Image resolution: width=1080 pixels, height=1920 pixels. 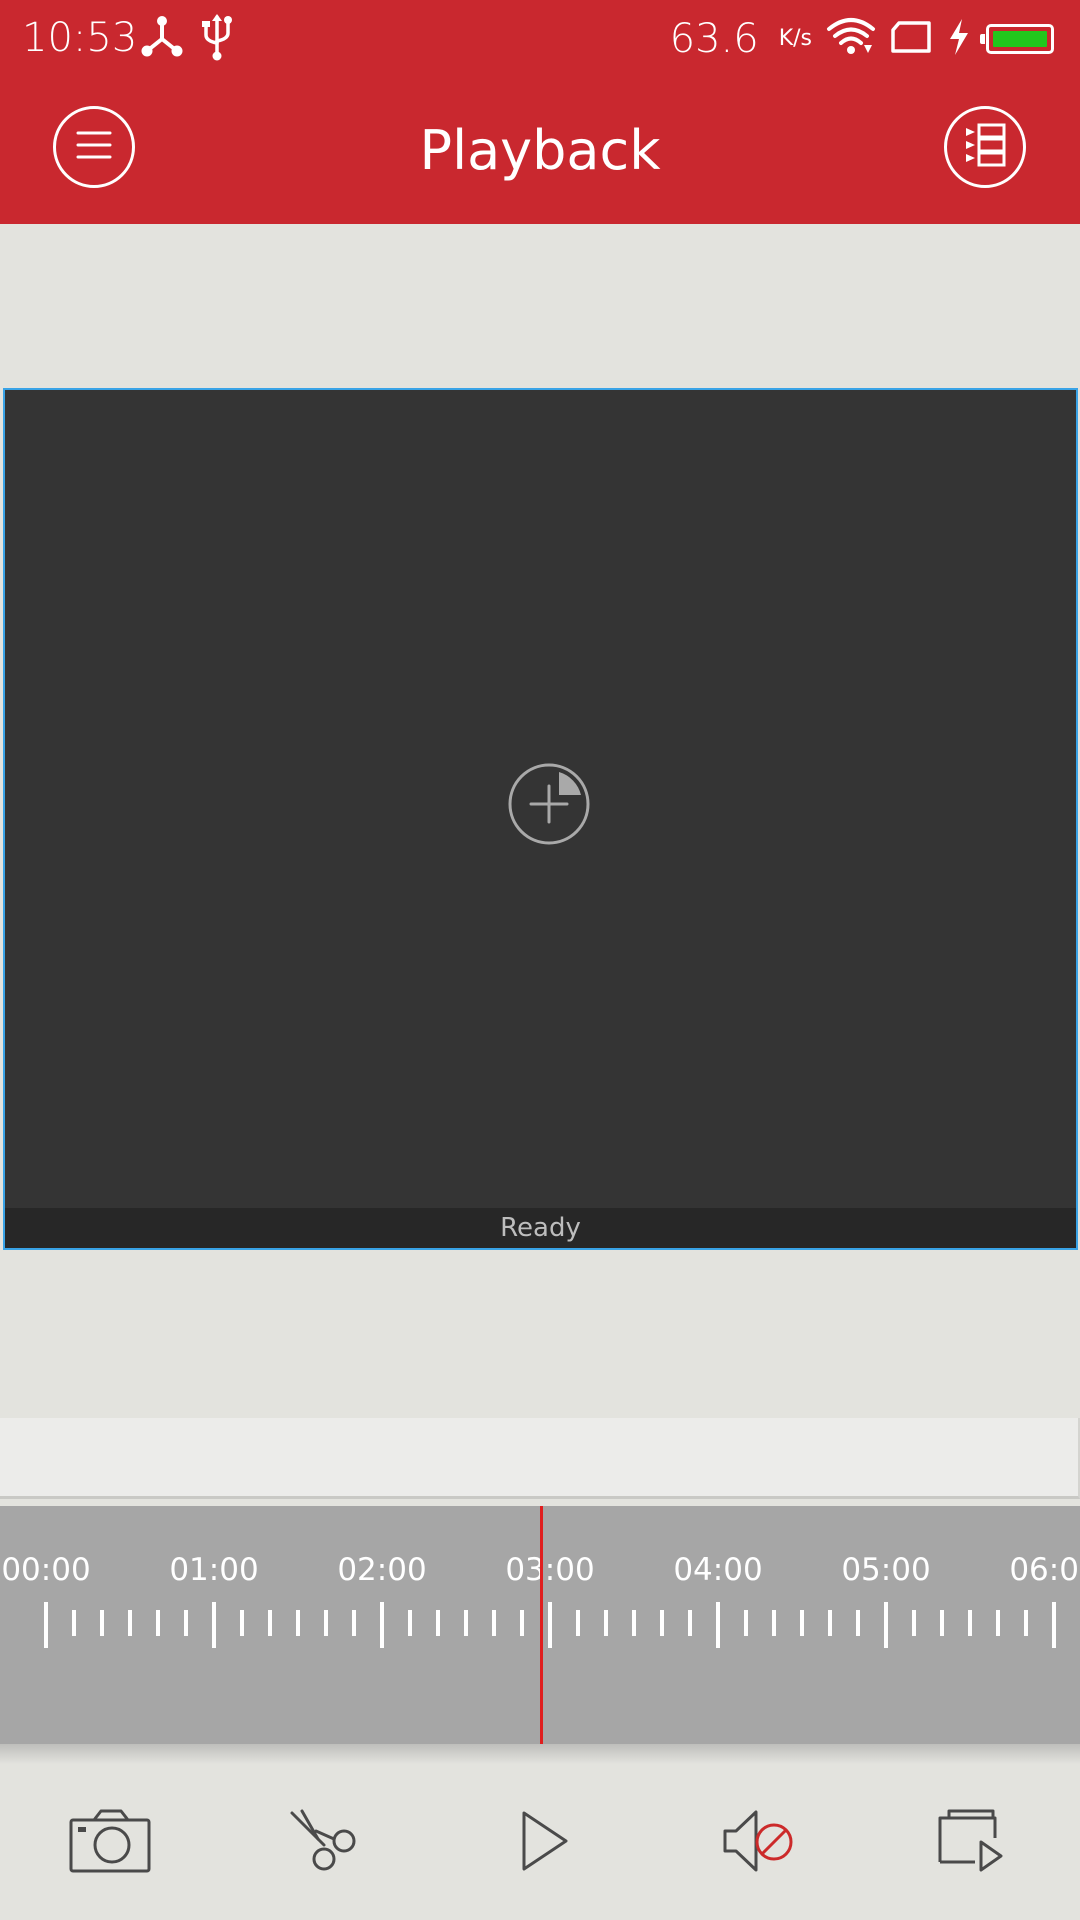 What do you see at coordinates (540, 1754) in the screenshot?
I see `timeline-shadow` at bounding box center [540, 1754].